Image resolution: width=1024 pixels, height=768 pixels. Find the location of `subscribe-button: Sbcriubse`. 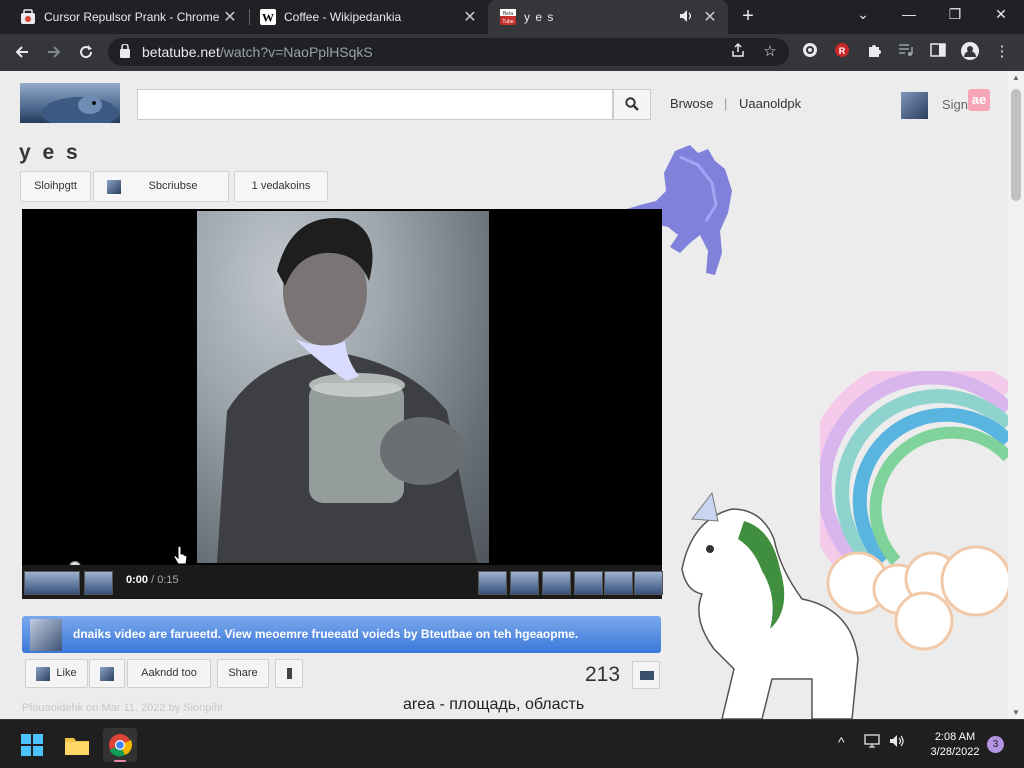

subscribe-button: Sbcriubse is located at coordinates (161, 186).